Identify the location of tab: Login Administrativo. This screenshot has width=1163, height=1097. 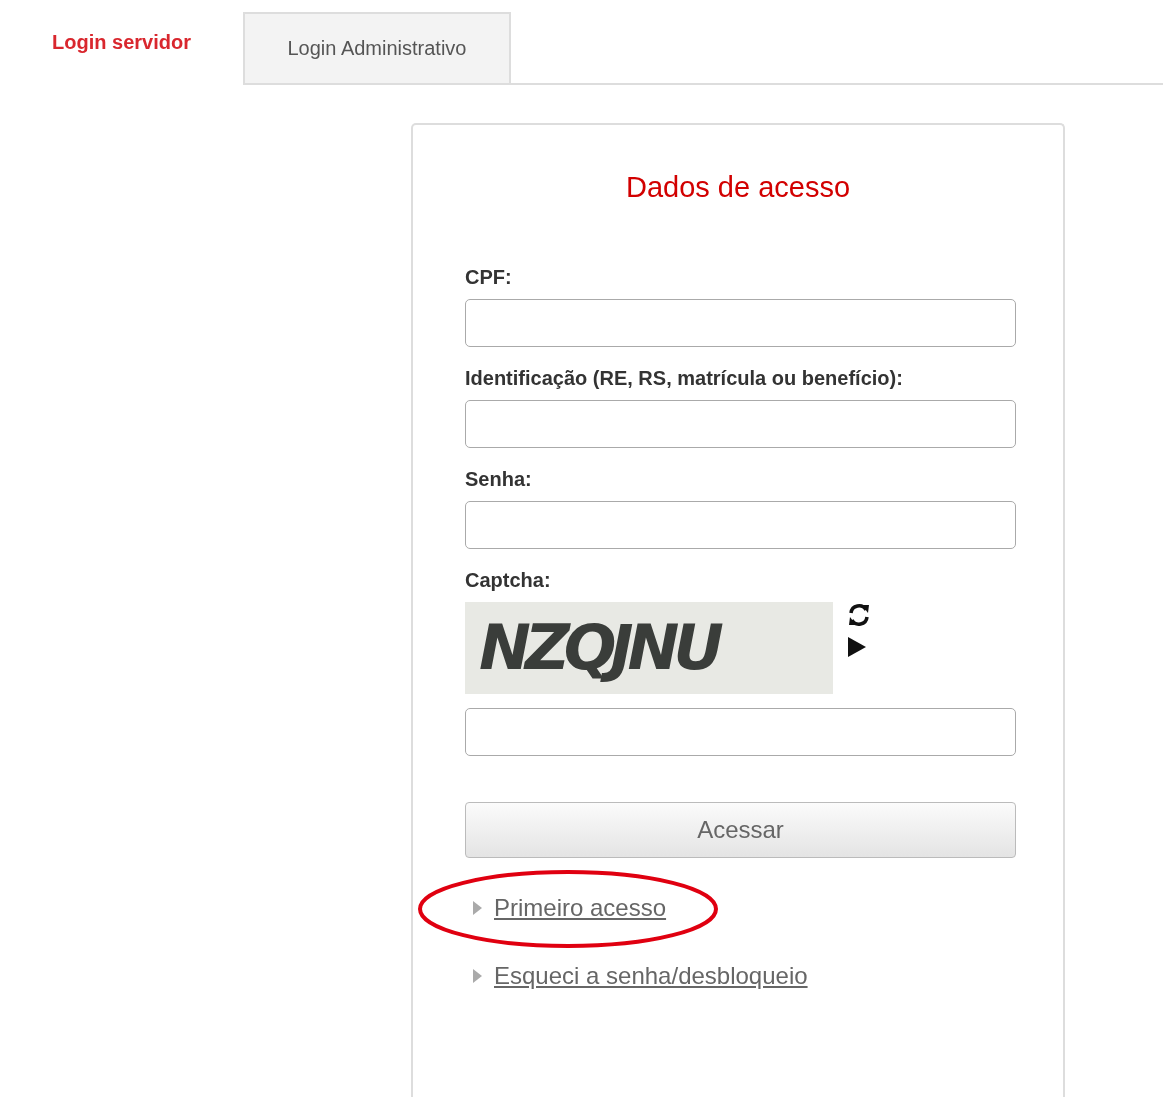
(377, 48).